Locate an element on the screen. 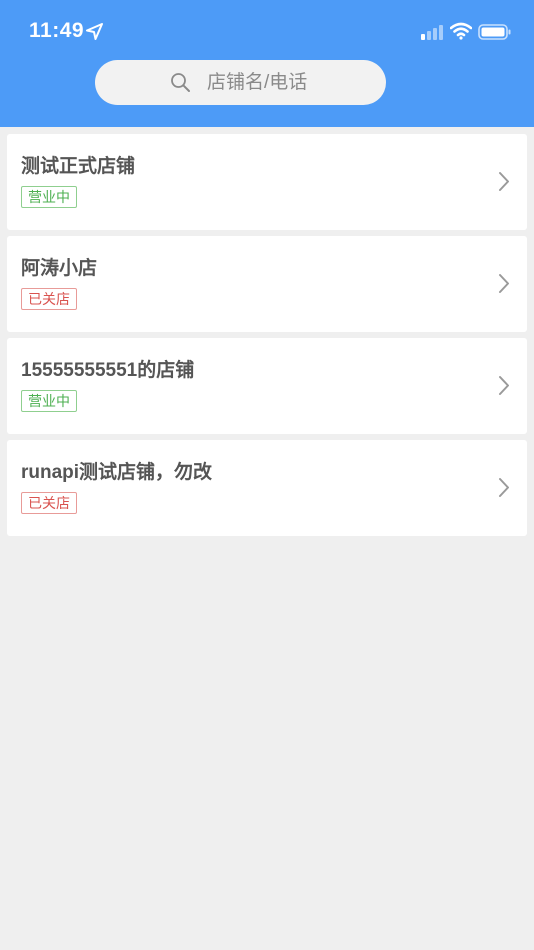  store-name: runapi测试店铺，勿改 is located at coordinates (117, 472).